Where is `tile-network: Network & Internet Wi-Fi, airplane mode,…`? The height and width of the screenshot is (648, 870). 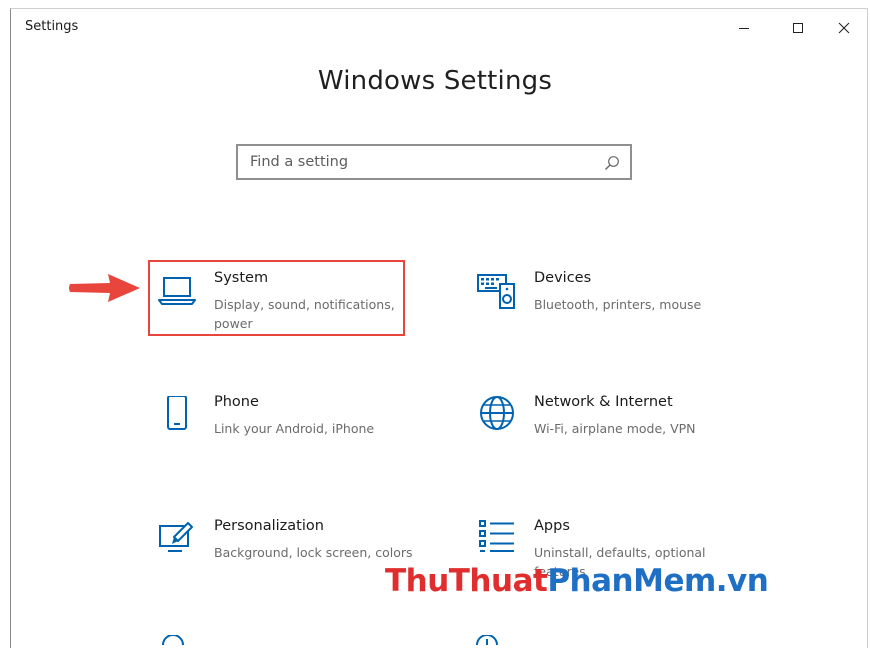 tile-network: Network & Internet Wi-Fi, airplane mode,… is located at coordinates (605, 434).